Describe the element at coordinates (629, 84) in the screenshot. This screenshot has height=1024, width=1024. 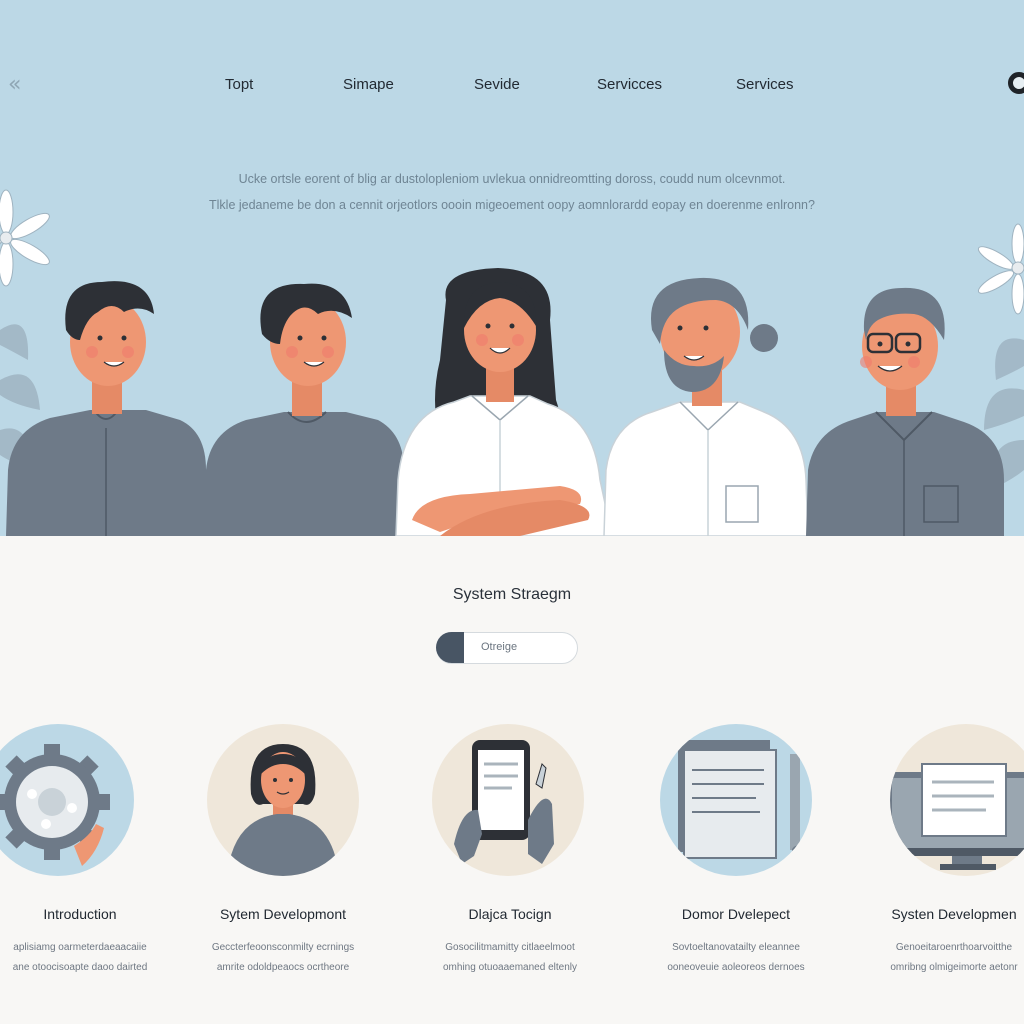
I see `nav-item-4: Servicces` at that location.